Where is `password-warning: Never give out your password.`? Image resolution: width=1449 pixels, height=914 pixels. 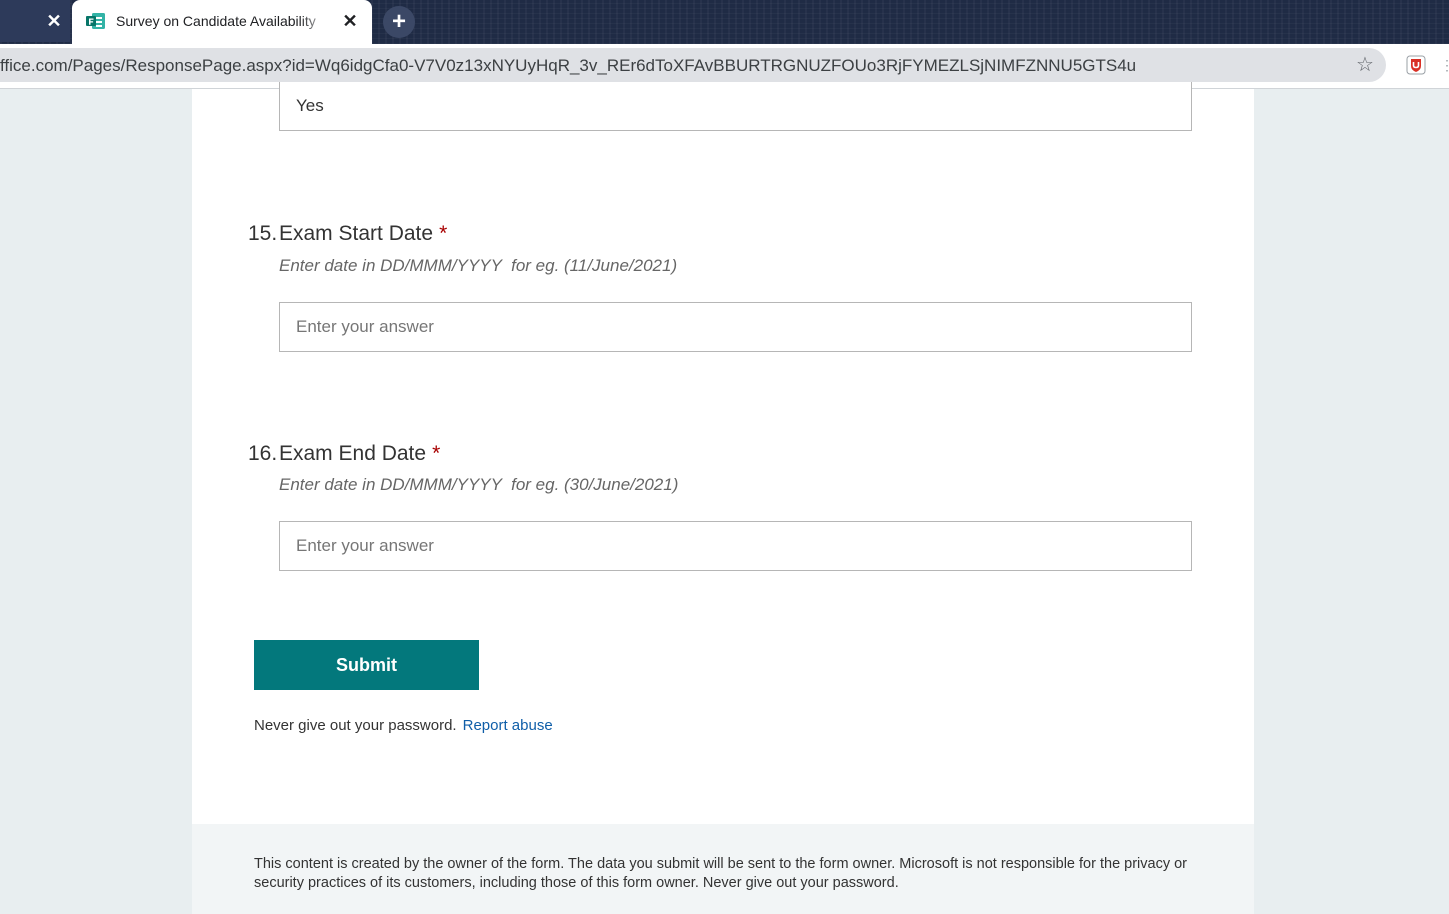 password-warning: Never give out your password. is located at coordinates (355, 725).